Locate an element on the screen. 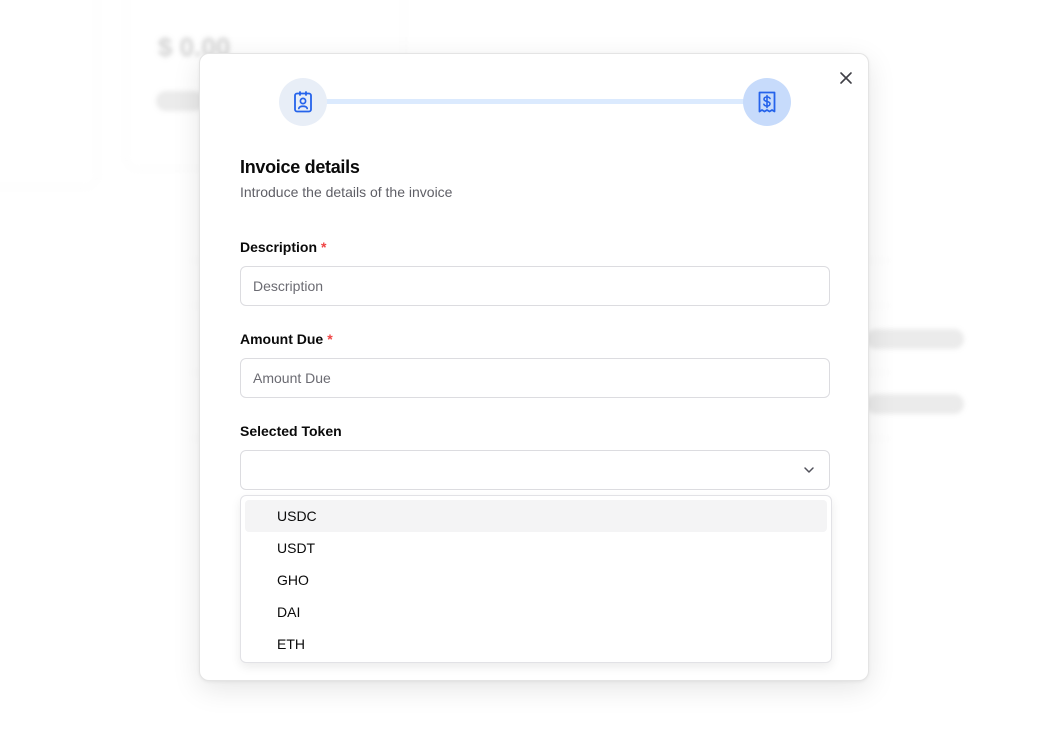 The height and width of the screenshot is (746, 1055). dialog-title: Invoice details is located at coordinates (300, 167).